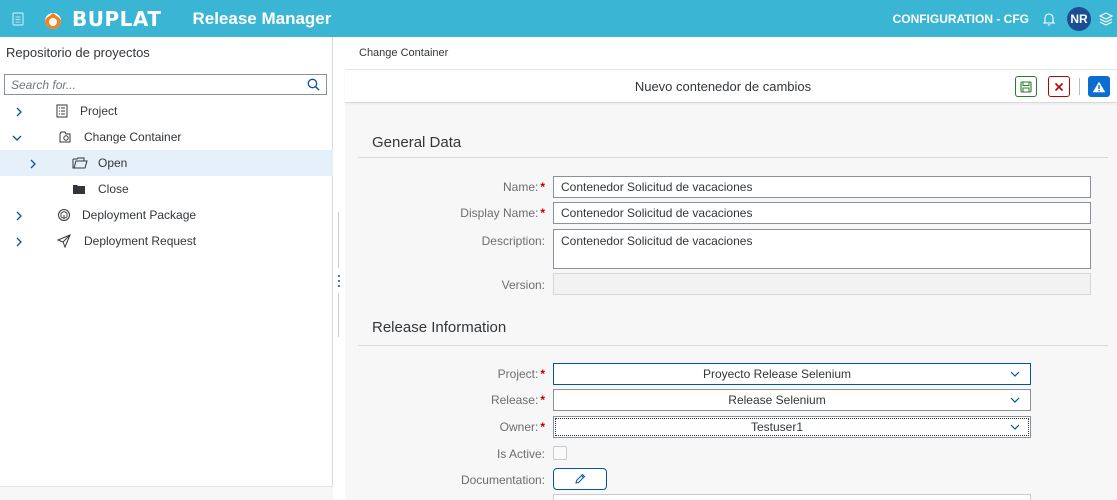  Describe the element at coordinates (99, 111) in the screenshot. I see `tree-item-label: Project` at that location.